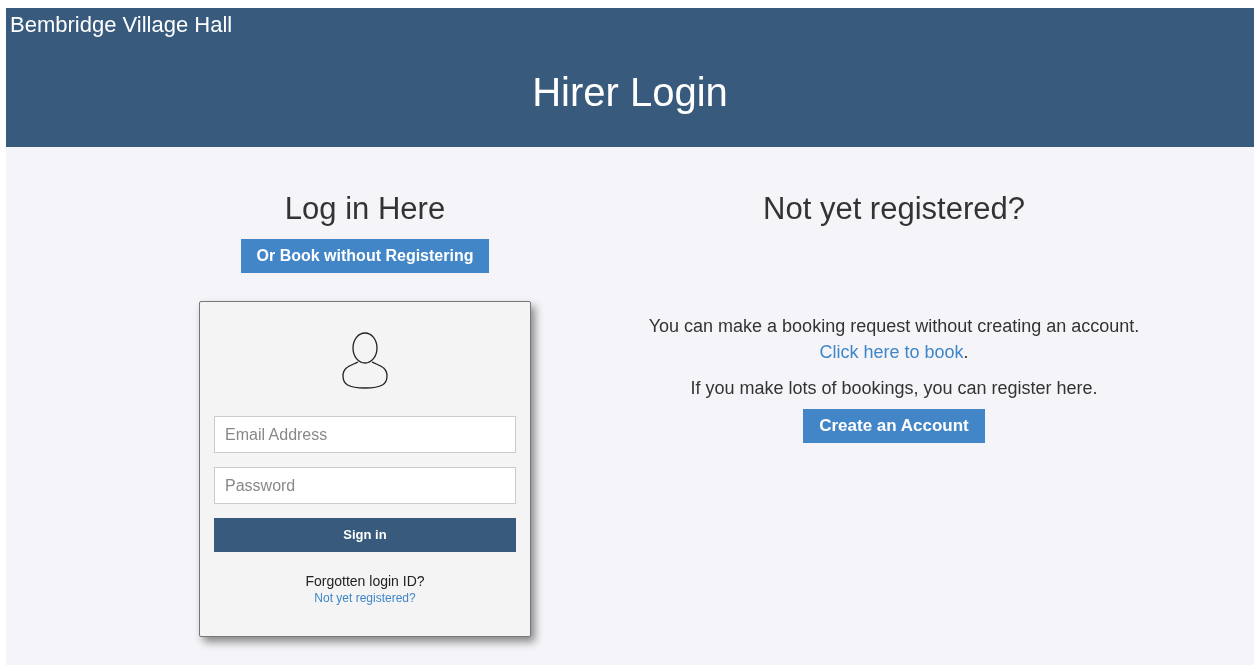  What do you see at coordinates (365, 362) in the screenshot?
I see `user-icon` at bounding box center [365, 362].